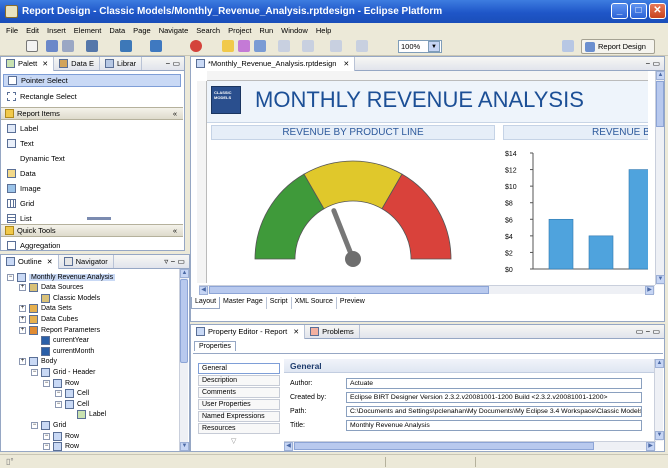 The image size is (668, 468). Describe the element at coordinates (60, 341) in the screenshot. I see `outline-node: −currentYear` at that location.